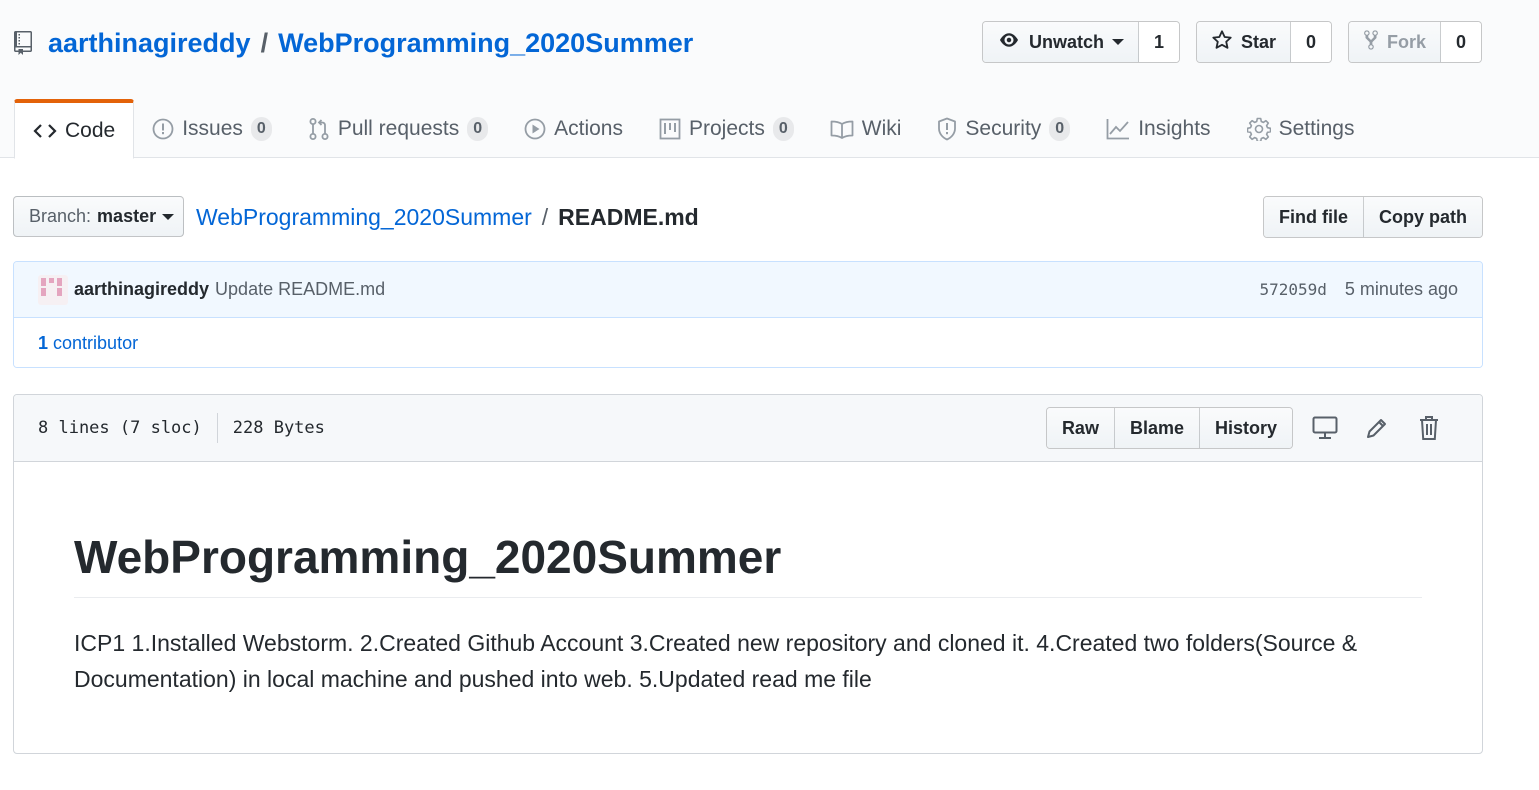 The width and height of the screenshot is (1539, 790). I want to click on star-label: Star, so click(1258, 41).